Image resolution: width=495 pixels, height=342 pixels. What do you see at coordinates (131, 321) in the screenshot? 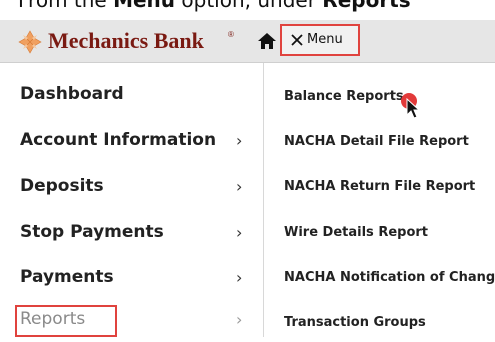
I see `left-menu-item-reports: Reports ›` at bounding box center [131, 321].